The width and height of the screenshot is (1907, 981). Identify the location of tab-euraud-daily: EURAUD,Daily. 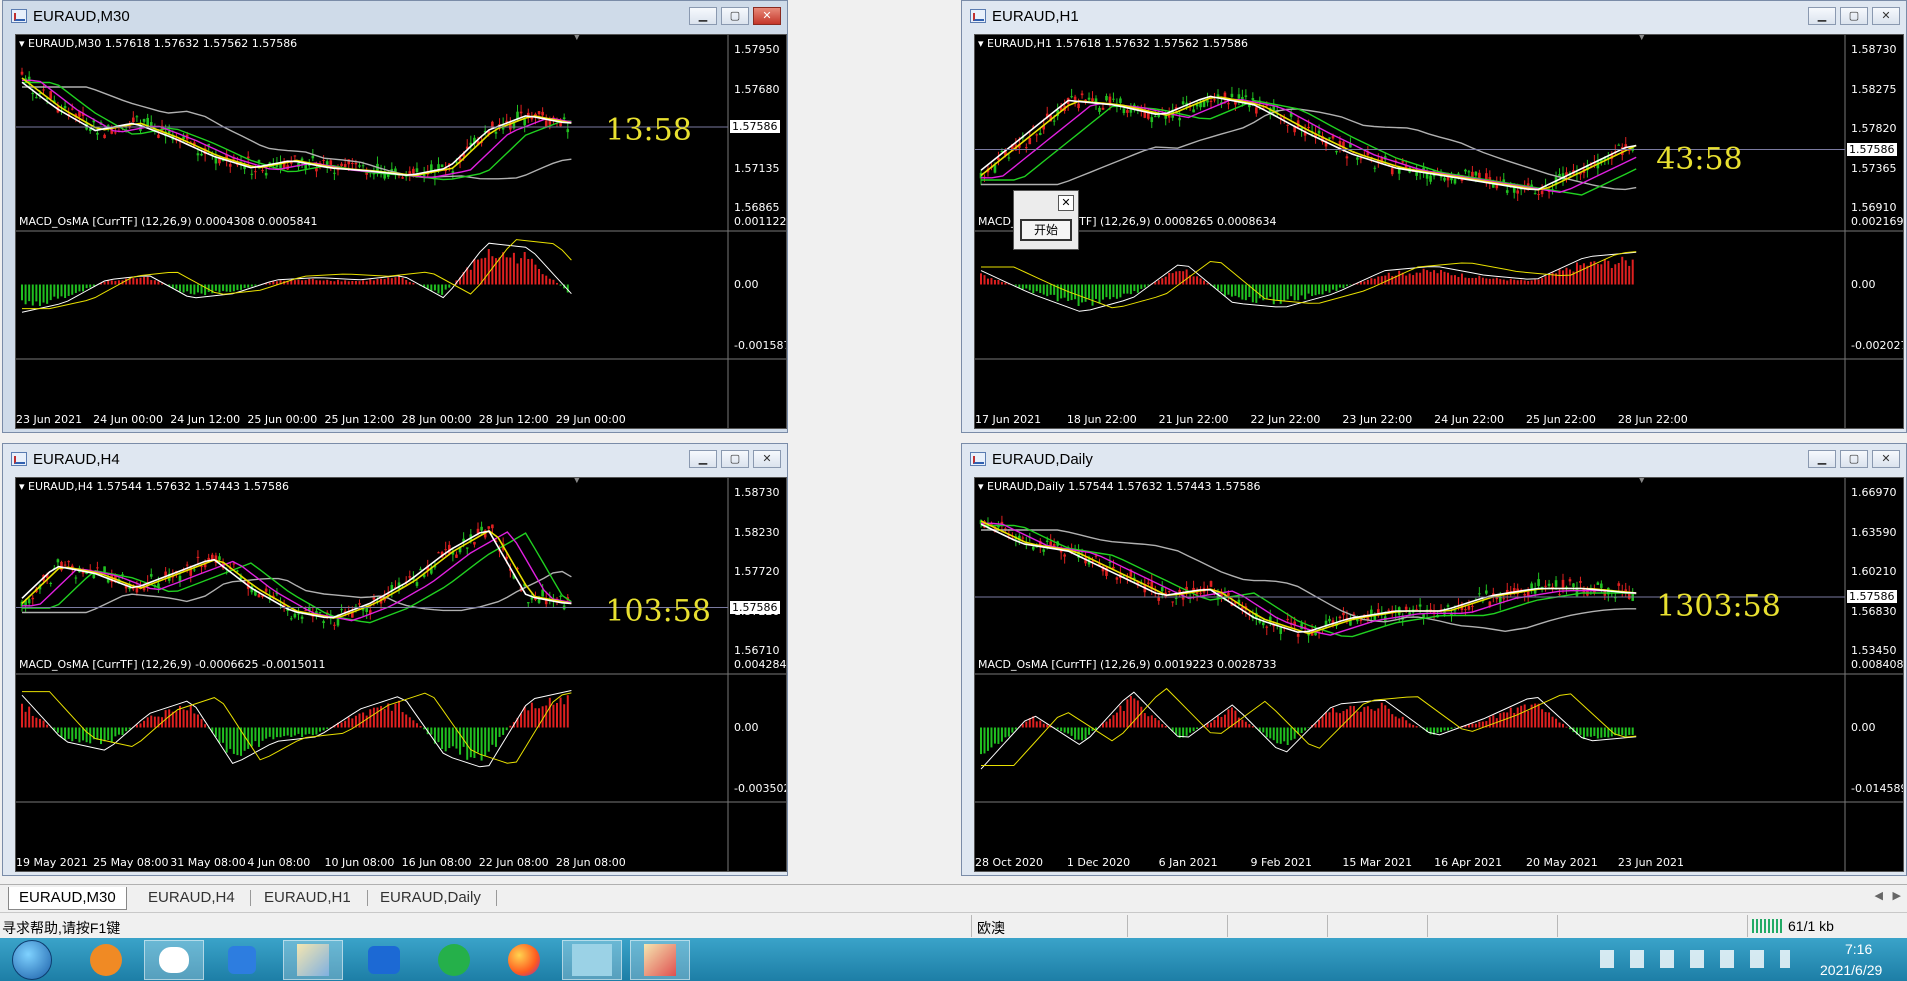
(430, 898).